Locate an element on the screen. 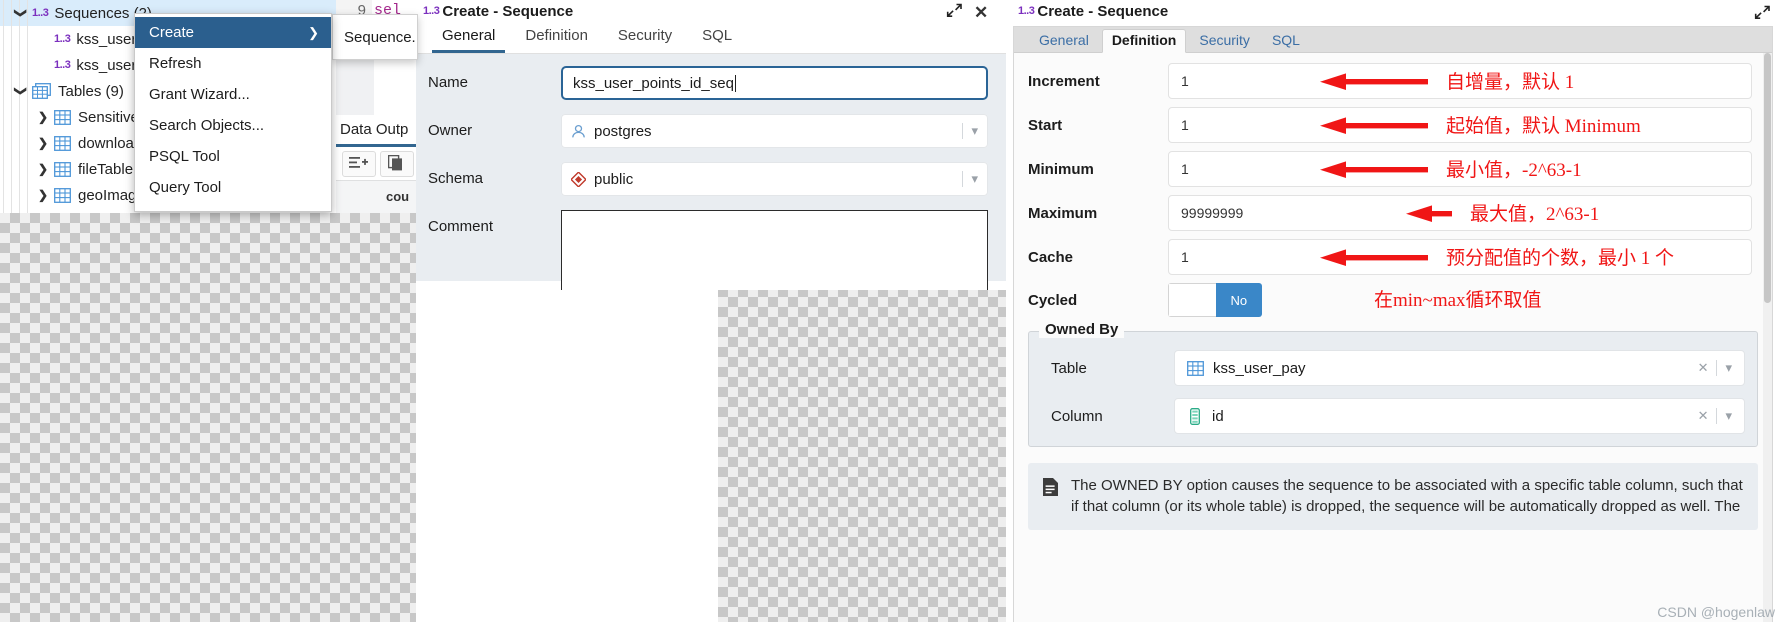 The width and height of the screenshot is (1779, 622). tab-general: General is located at coordinates (469, 40).